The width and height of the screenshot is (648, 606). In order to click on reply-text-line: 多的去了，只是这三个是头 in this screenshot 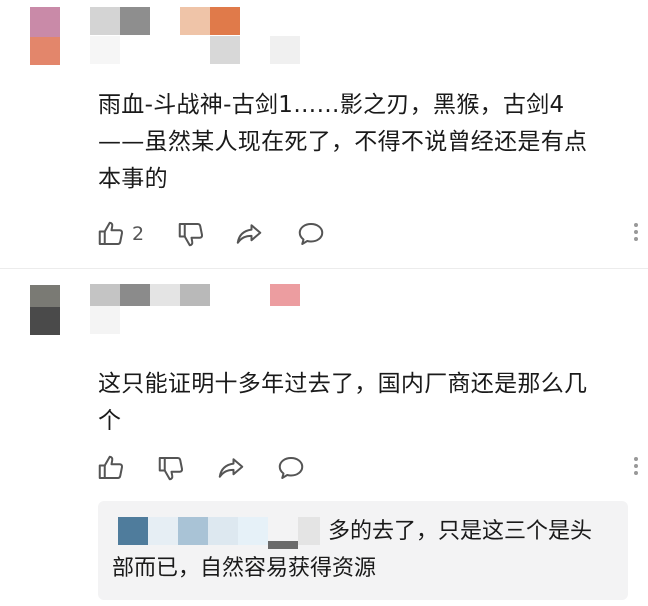, I will do `click(460, 531)`.